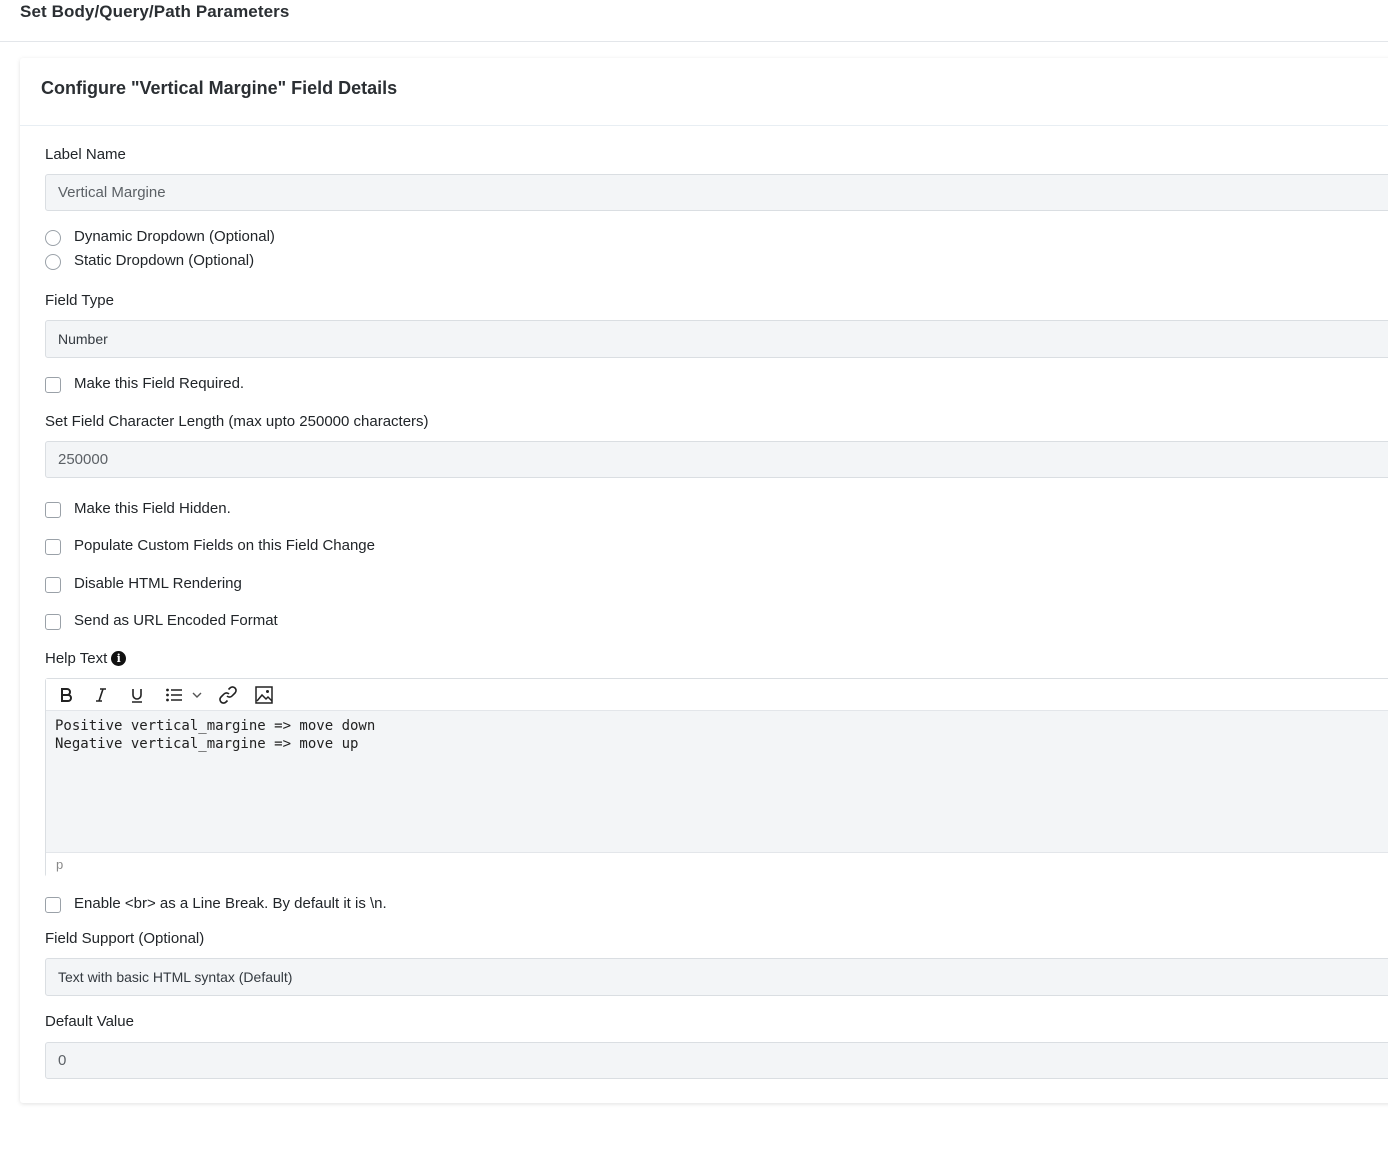 This screenshot has width=1388, height=1159. Describe the element at coordinates (176, 620) in the screenshot. I see `url-encoded-label: Send as URL Encoded Format` at that location.